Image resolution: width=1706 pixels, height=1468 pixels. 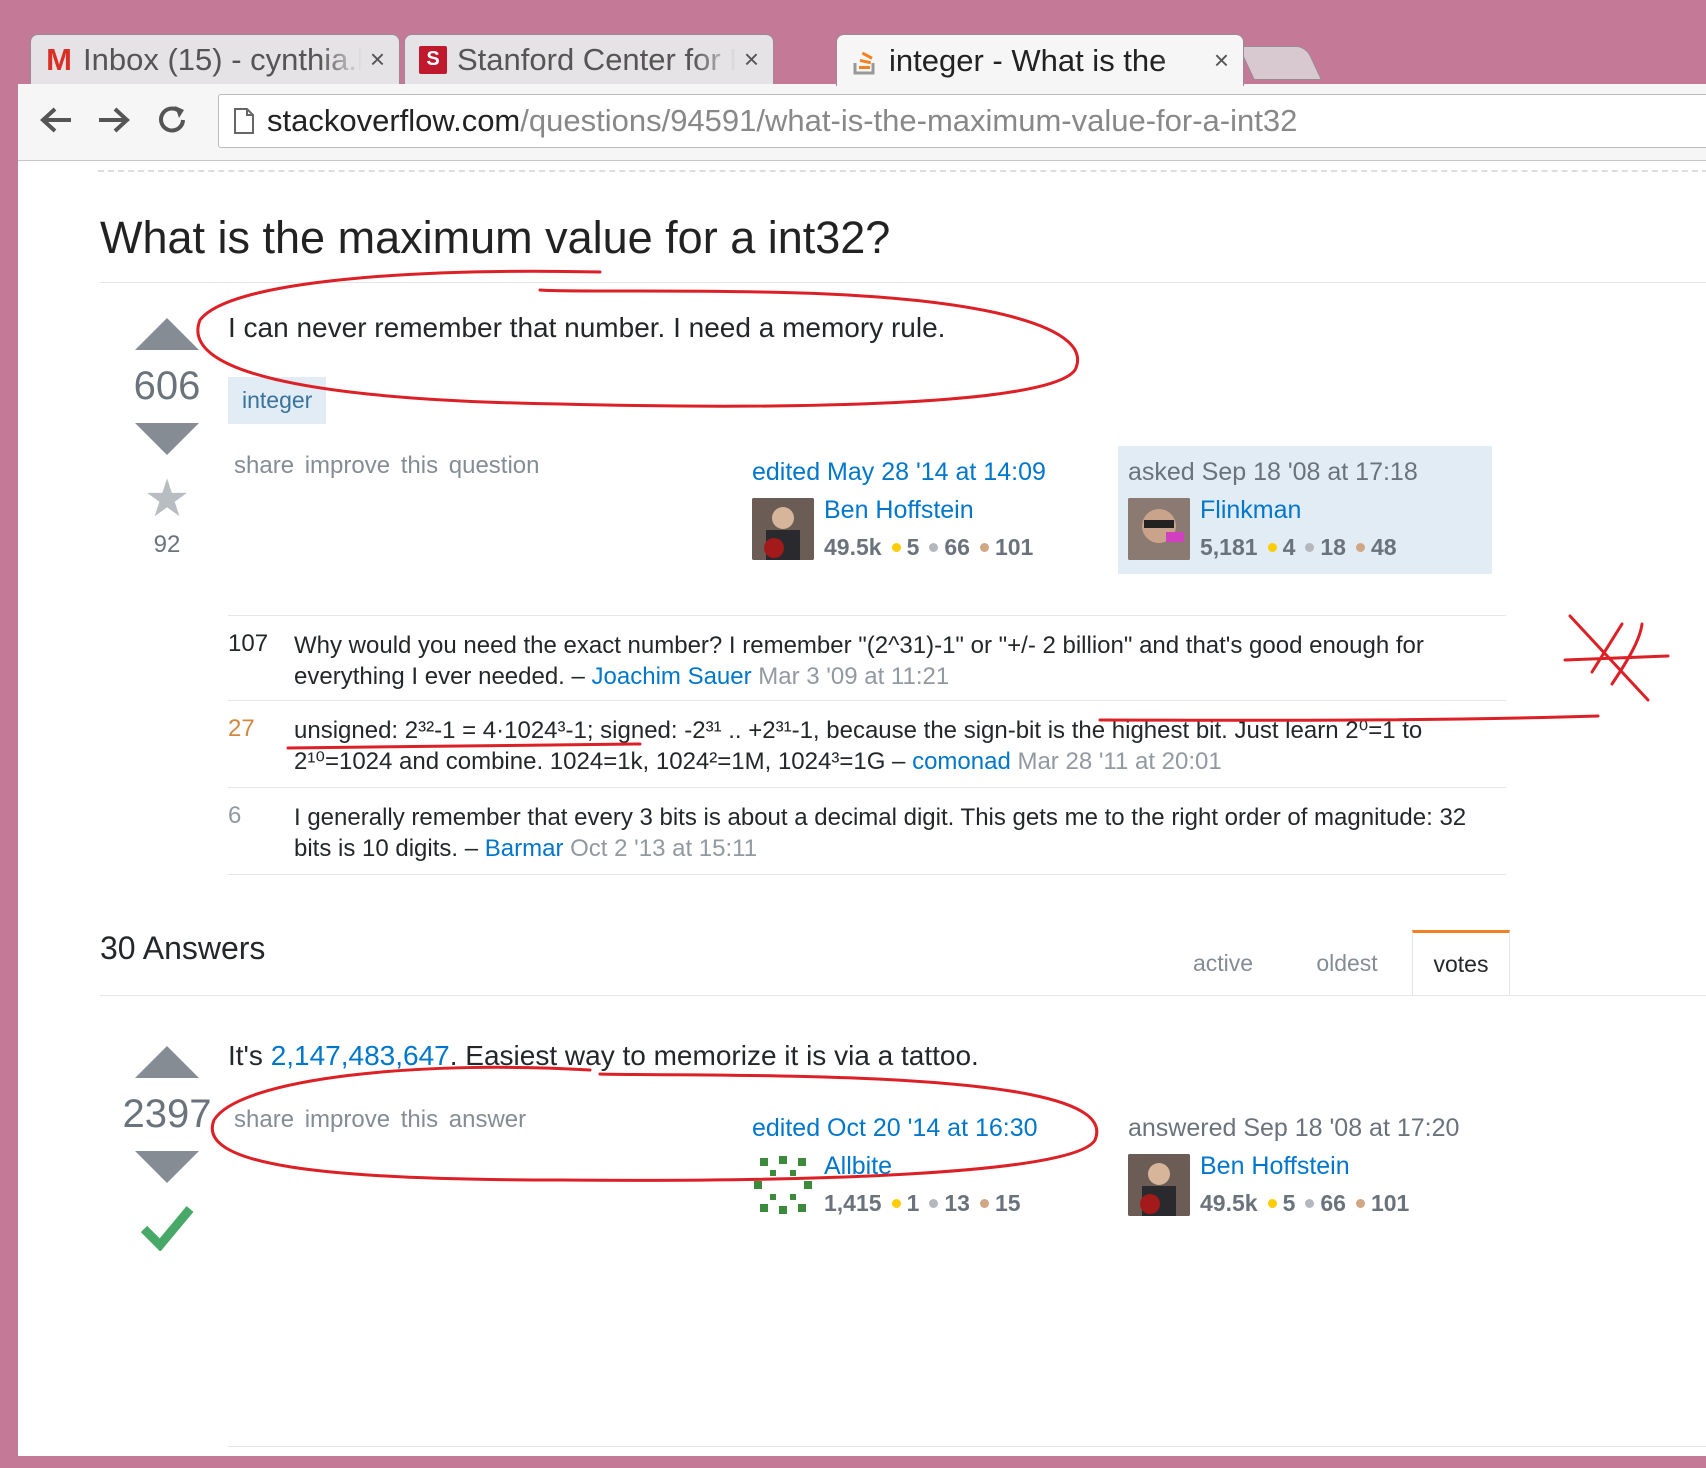 I want to click on sort-tab-oldest: oldest, so click(x=1347, y=963).